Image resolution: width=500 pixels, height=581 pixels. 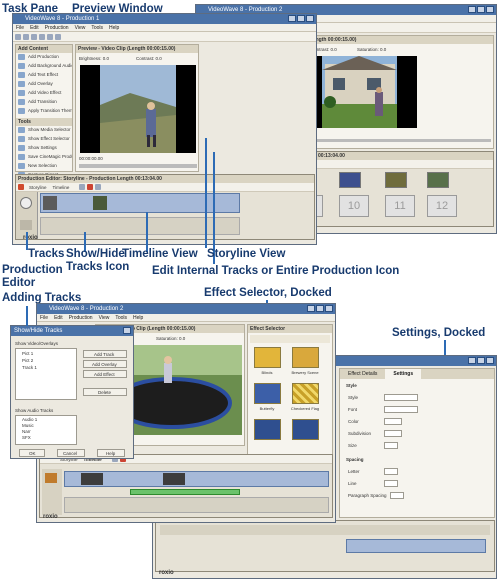 What do you see at coordinates (164, 19) in the screenshot?
I see `window-titlebar: VideoWave 8 - Production 1` at bounding box center [164, 19].